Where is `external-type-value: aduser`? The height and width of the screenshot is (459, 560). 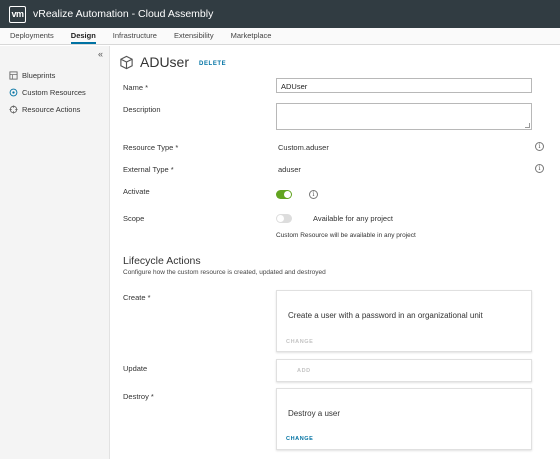
external-type-value: aduser is located at coordinates (289, 169).